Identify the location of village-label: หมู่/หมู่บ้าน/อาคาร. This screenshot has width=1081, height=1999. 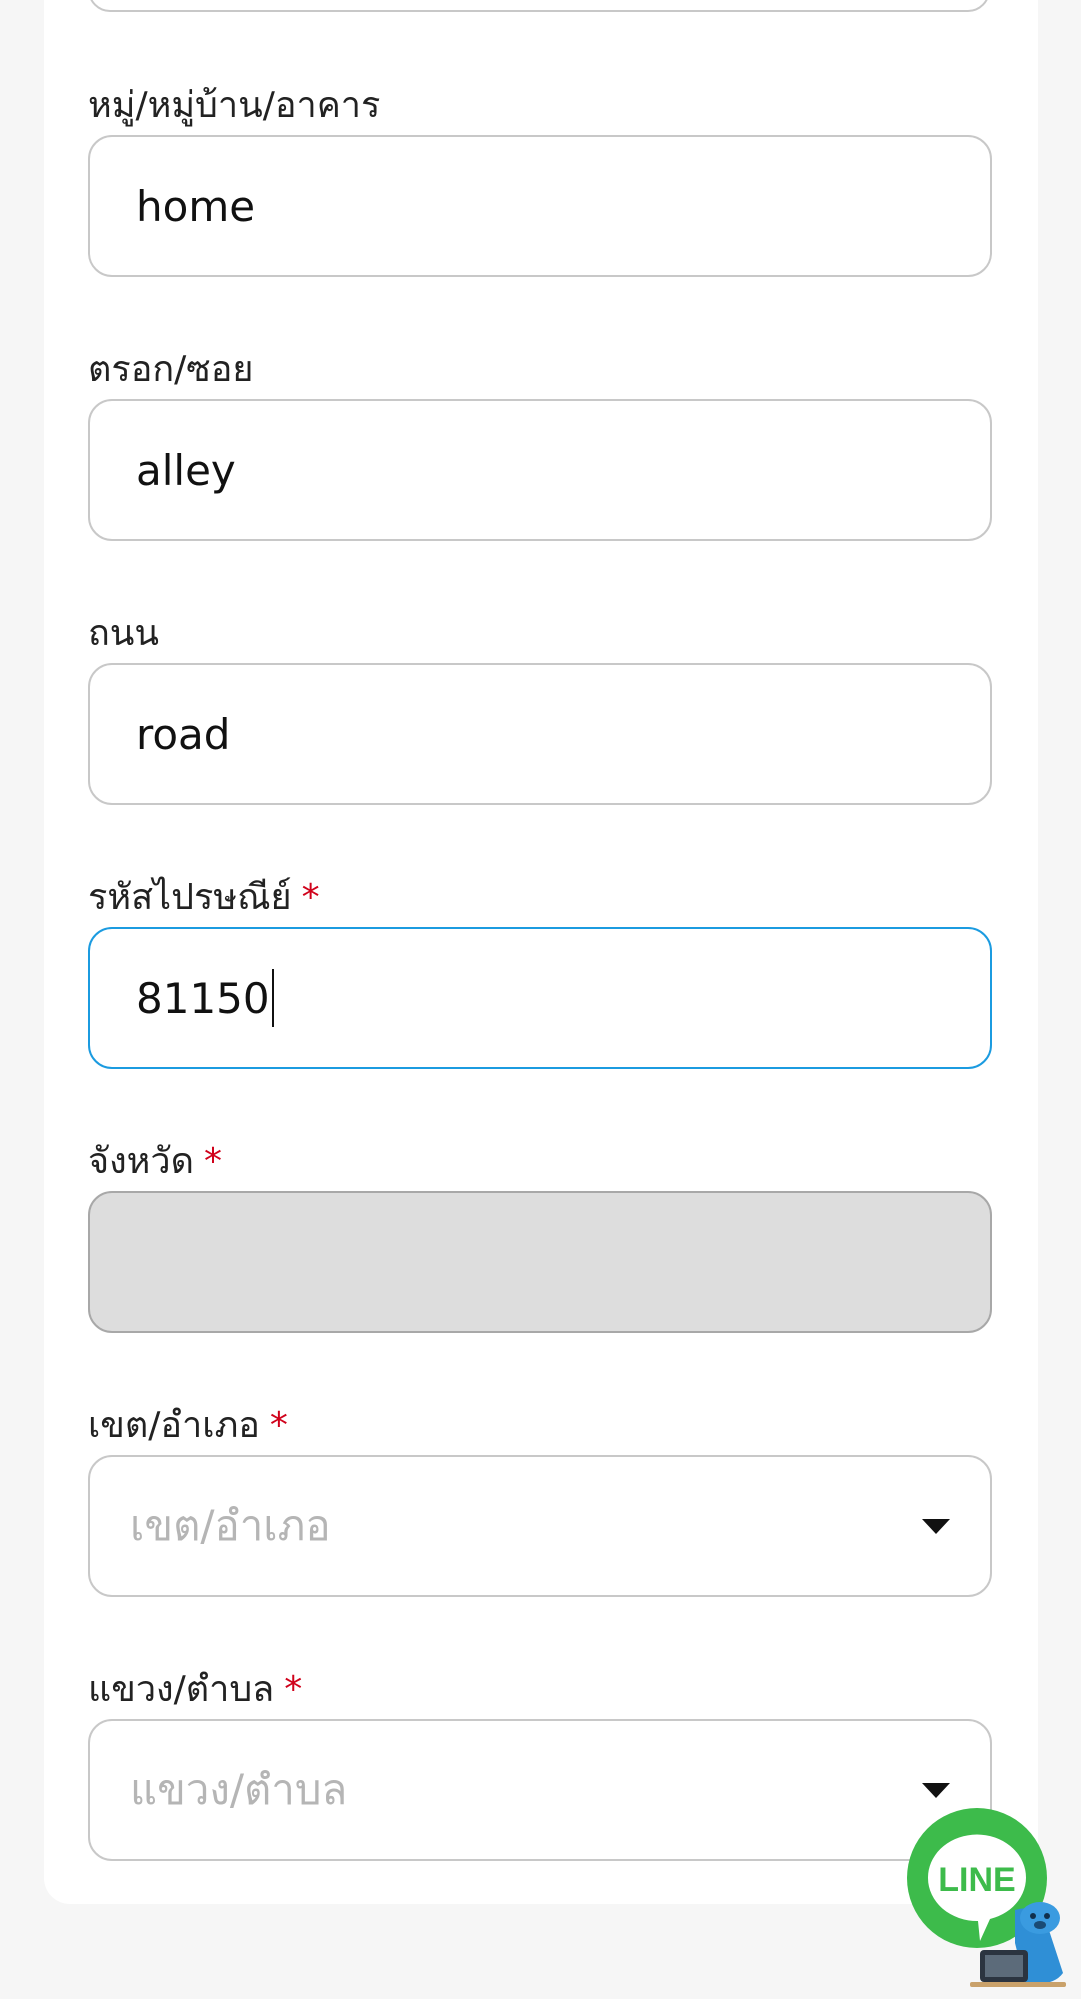
(234, 105).